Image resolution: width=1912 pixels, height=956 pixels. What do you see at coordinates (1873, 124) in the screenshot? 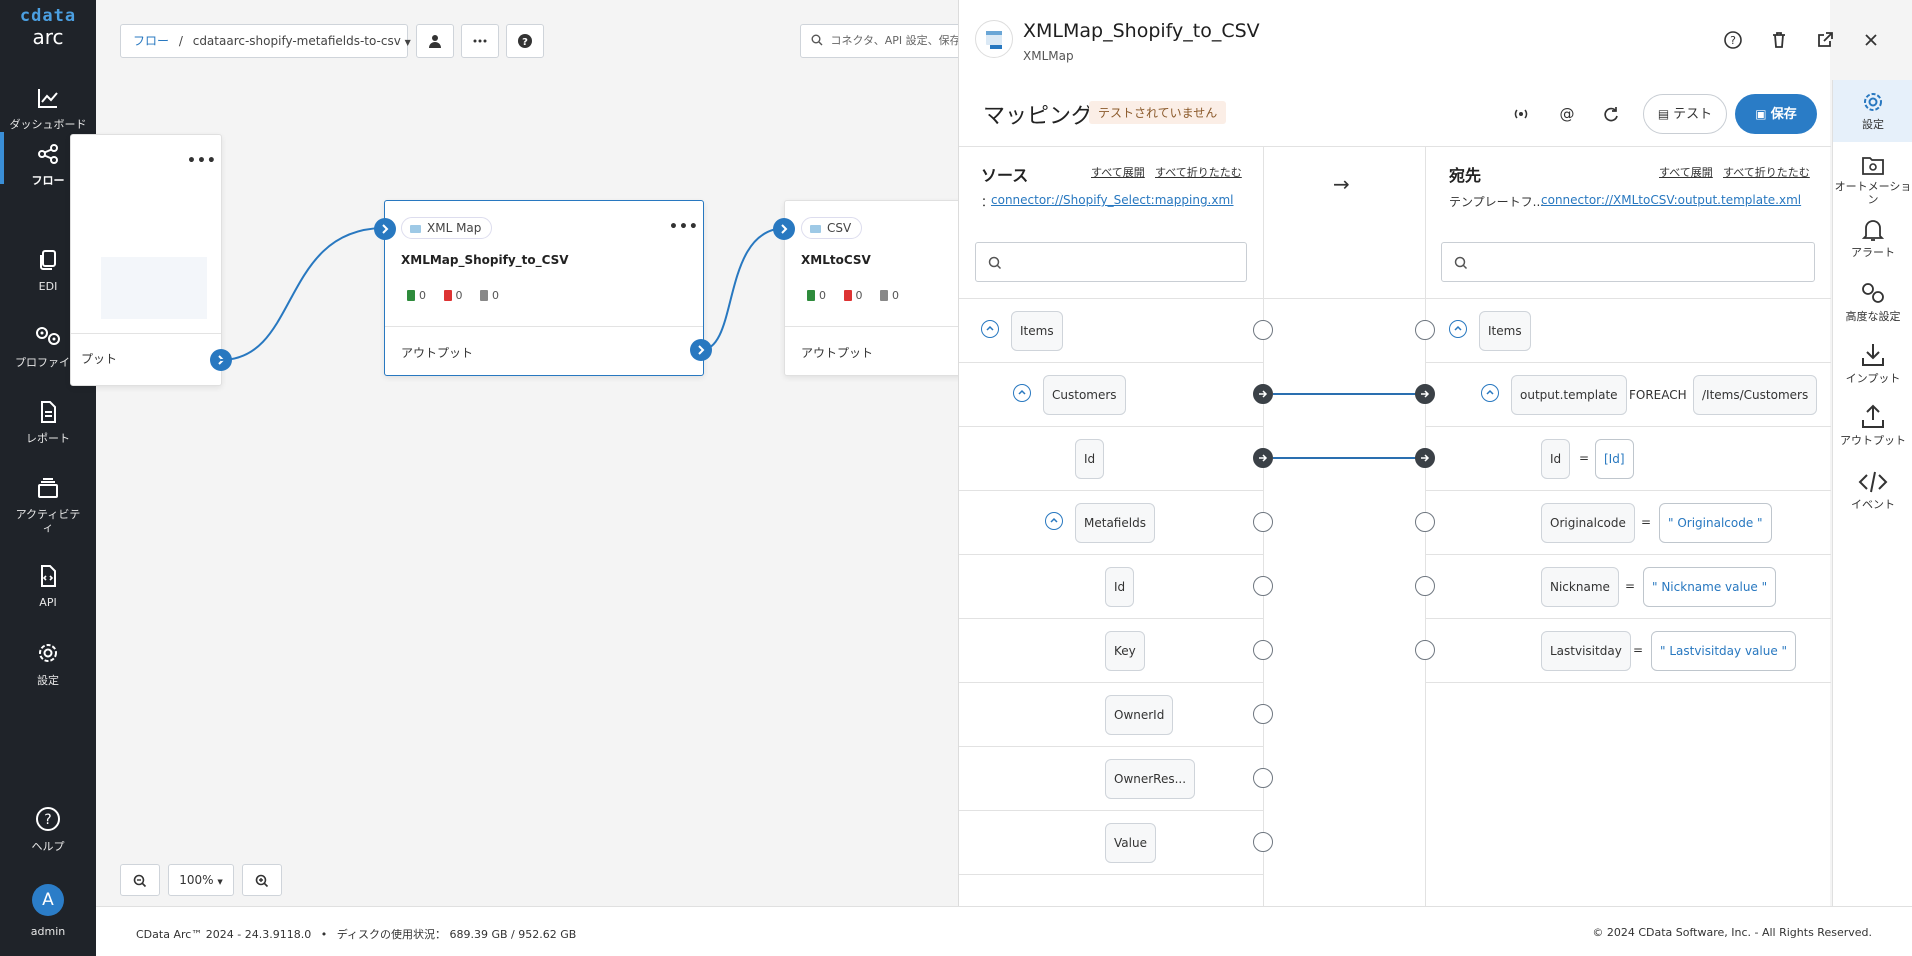
I see `rail-label-settings: 設定` at bounding box center [1873, 124].